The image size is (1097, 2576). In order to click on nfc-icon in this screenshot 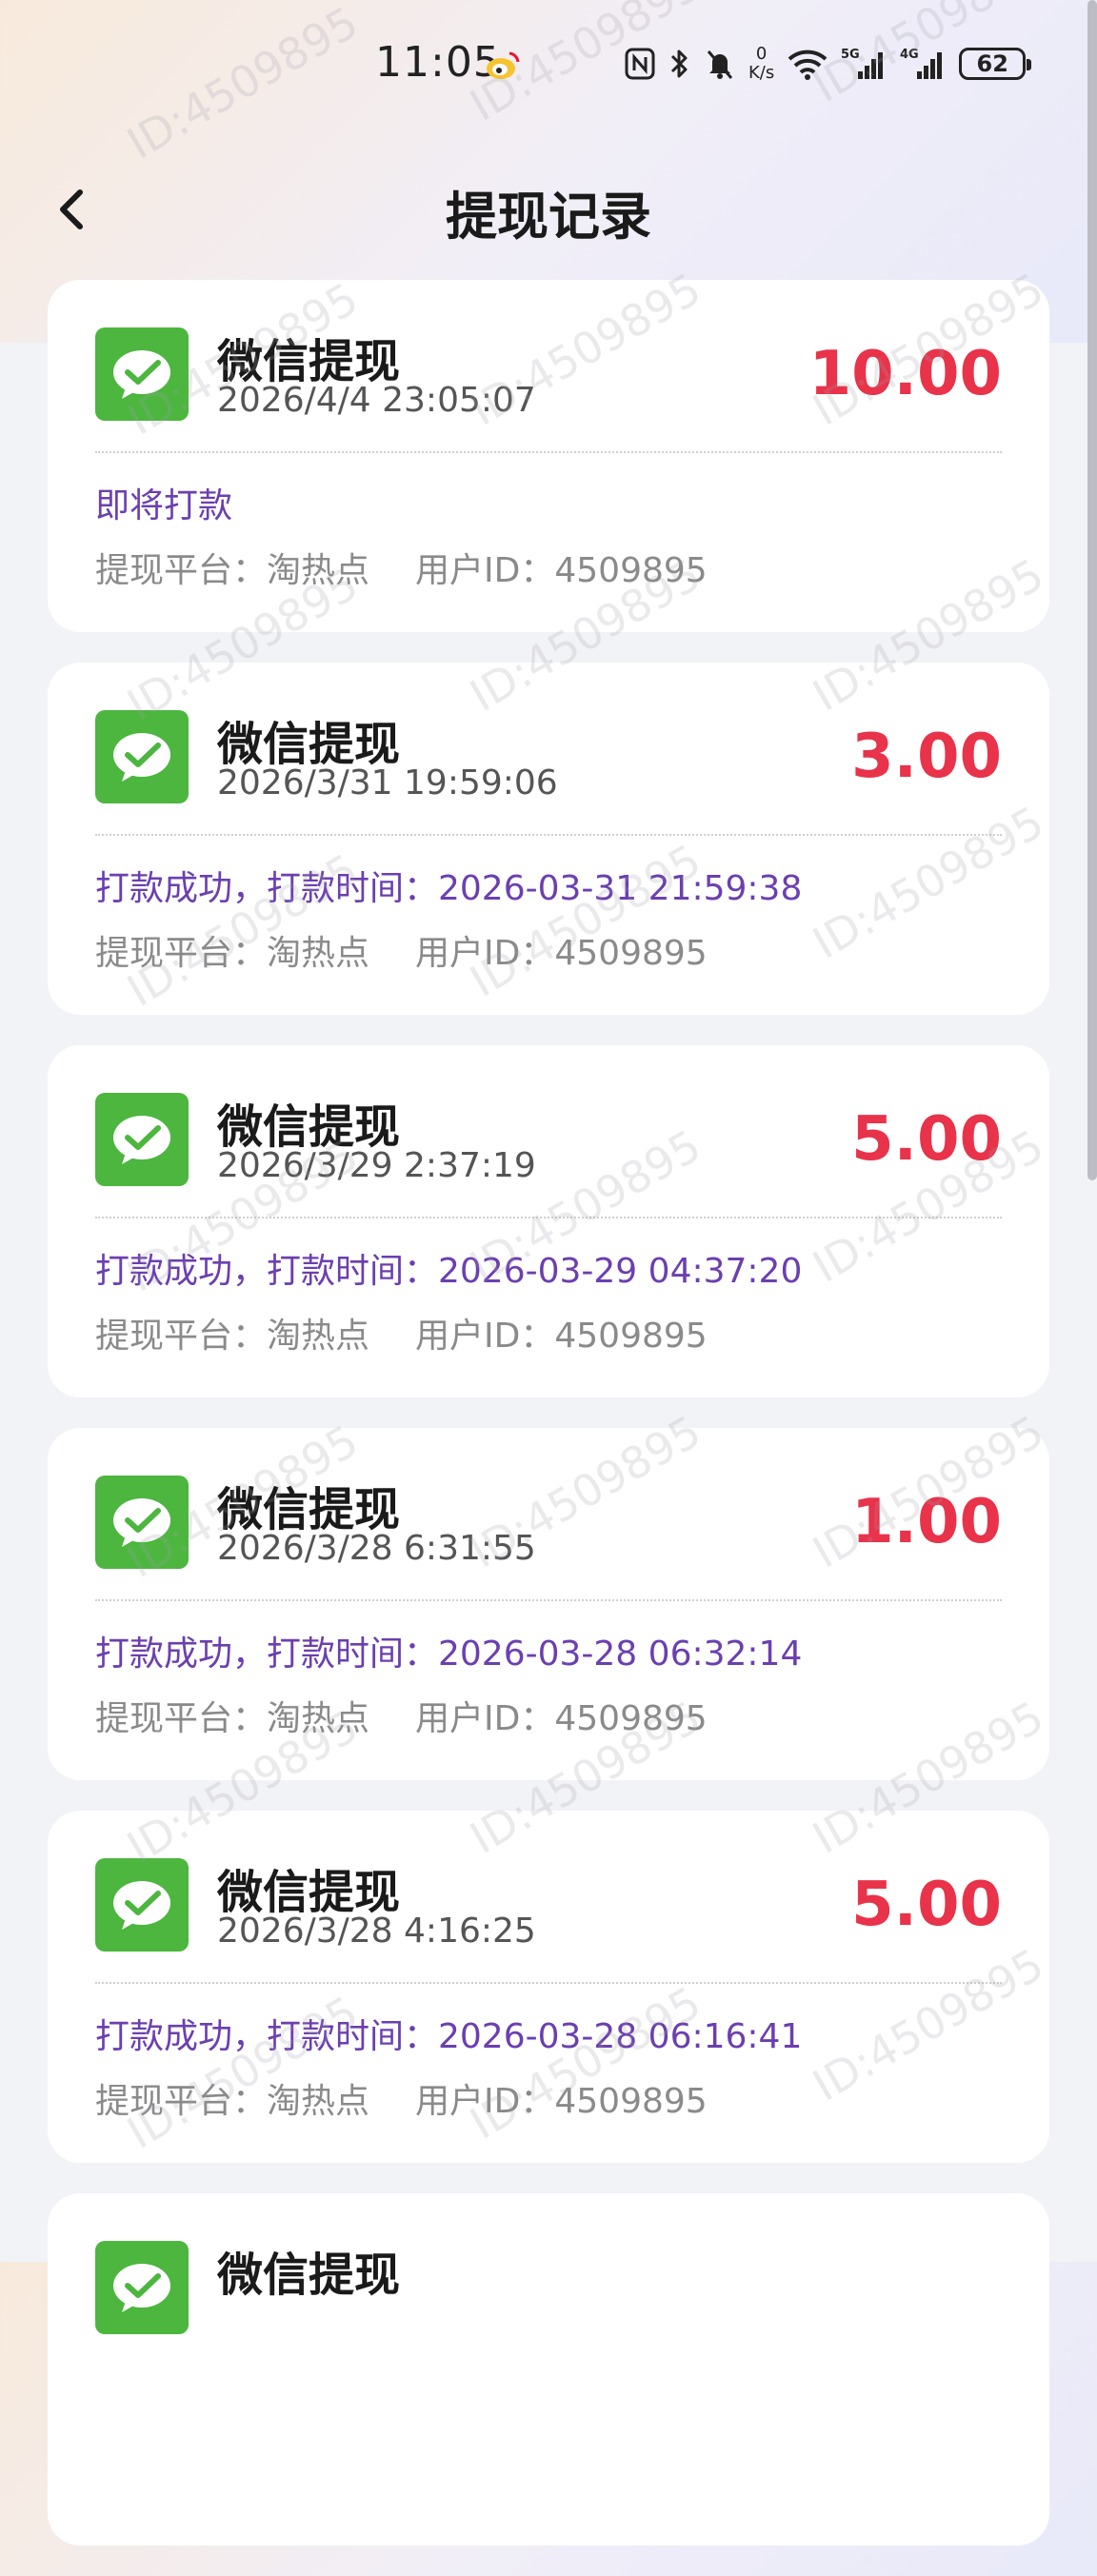, I will do `click(640, 64)`.